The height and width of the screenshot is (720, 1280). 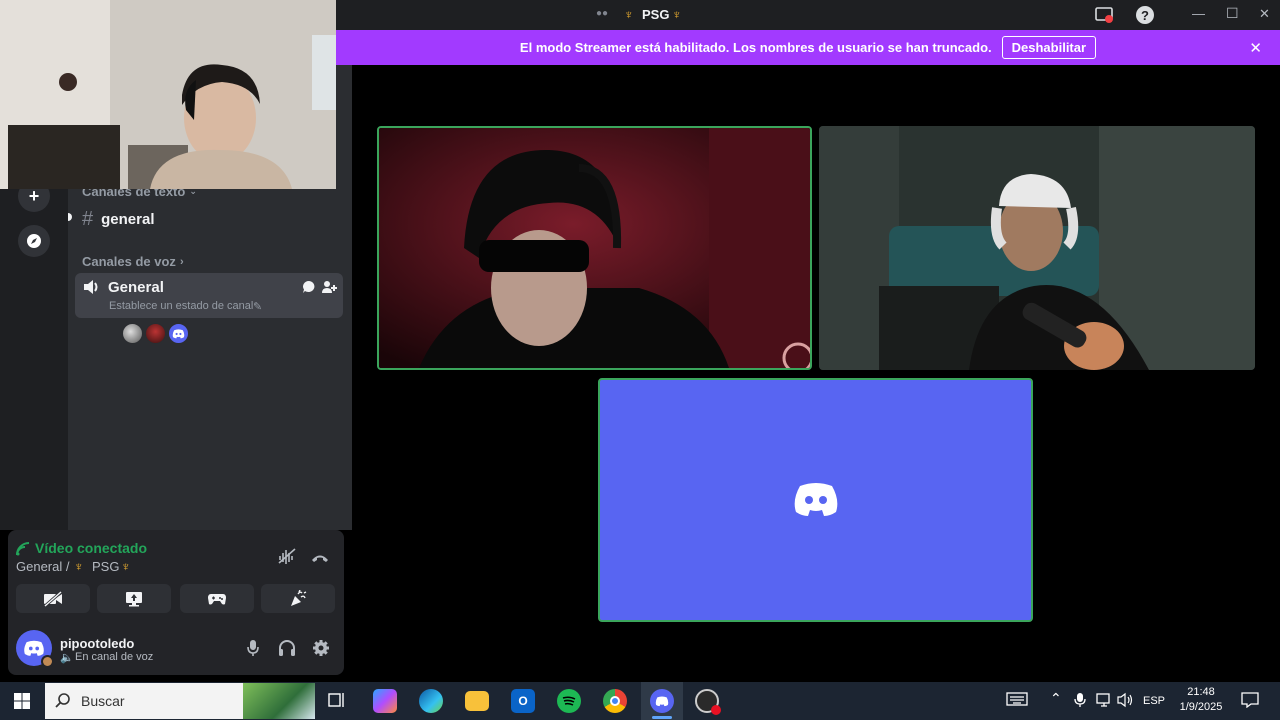 I want to click on camera-button, so click(x=53, y=598).